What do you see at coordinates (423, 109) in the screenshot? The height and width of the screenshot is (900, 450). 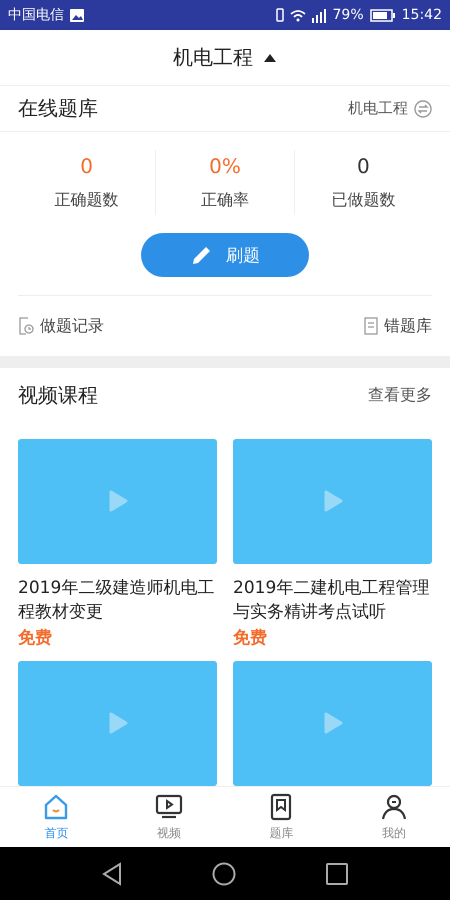 I see `switch-icon` at bounding box center [423, 109].